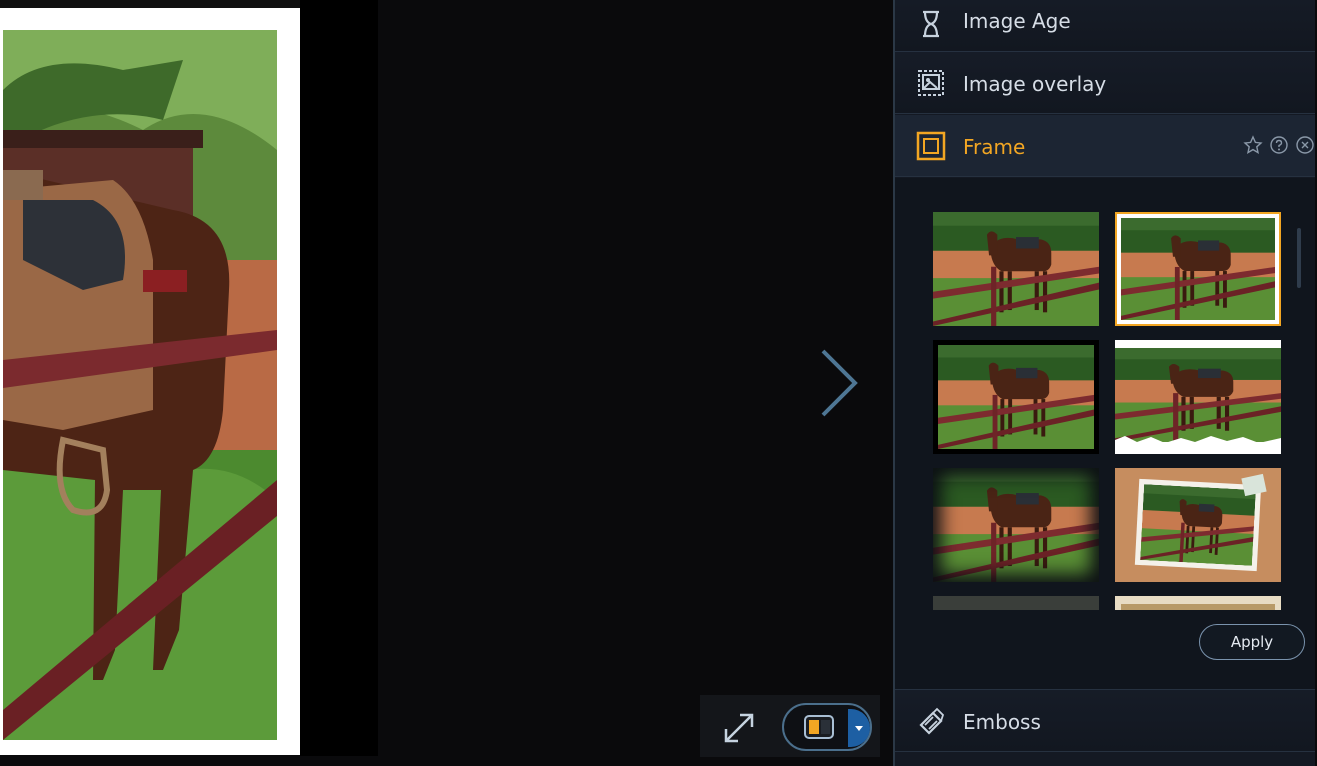 The height and width of the screenshot is (766, 1317). What do you see at coordinates (1002, 722) in the screenshot?
I see `panel-item-label: Emboss` at bounding box center [1002, 722].